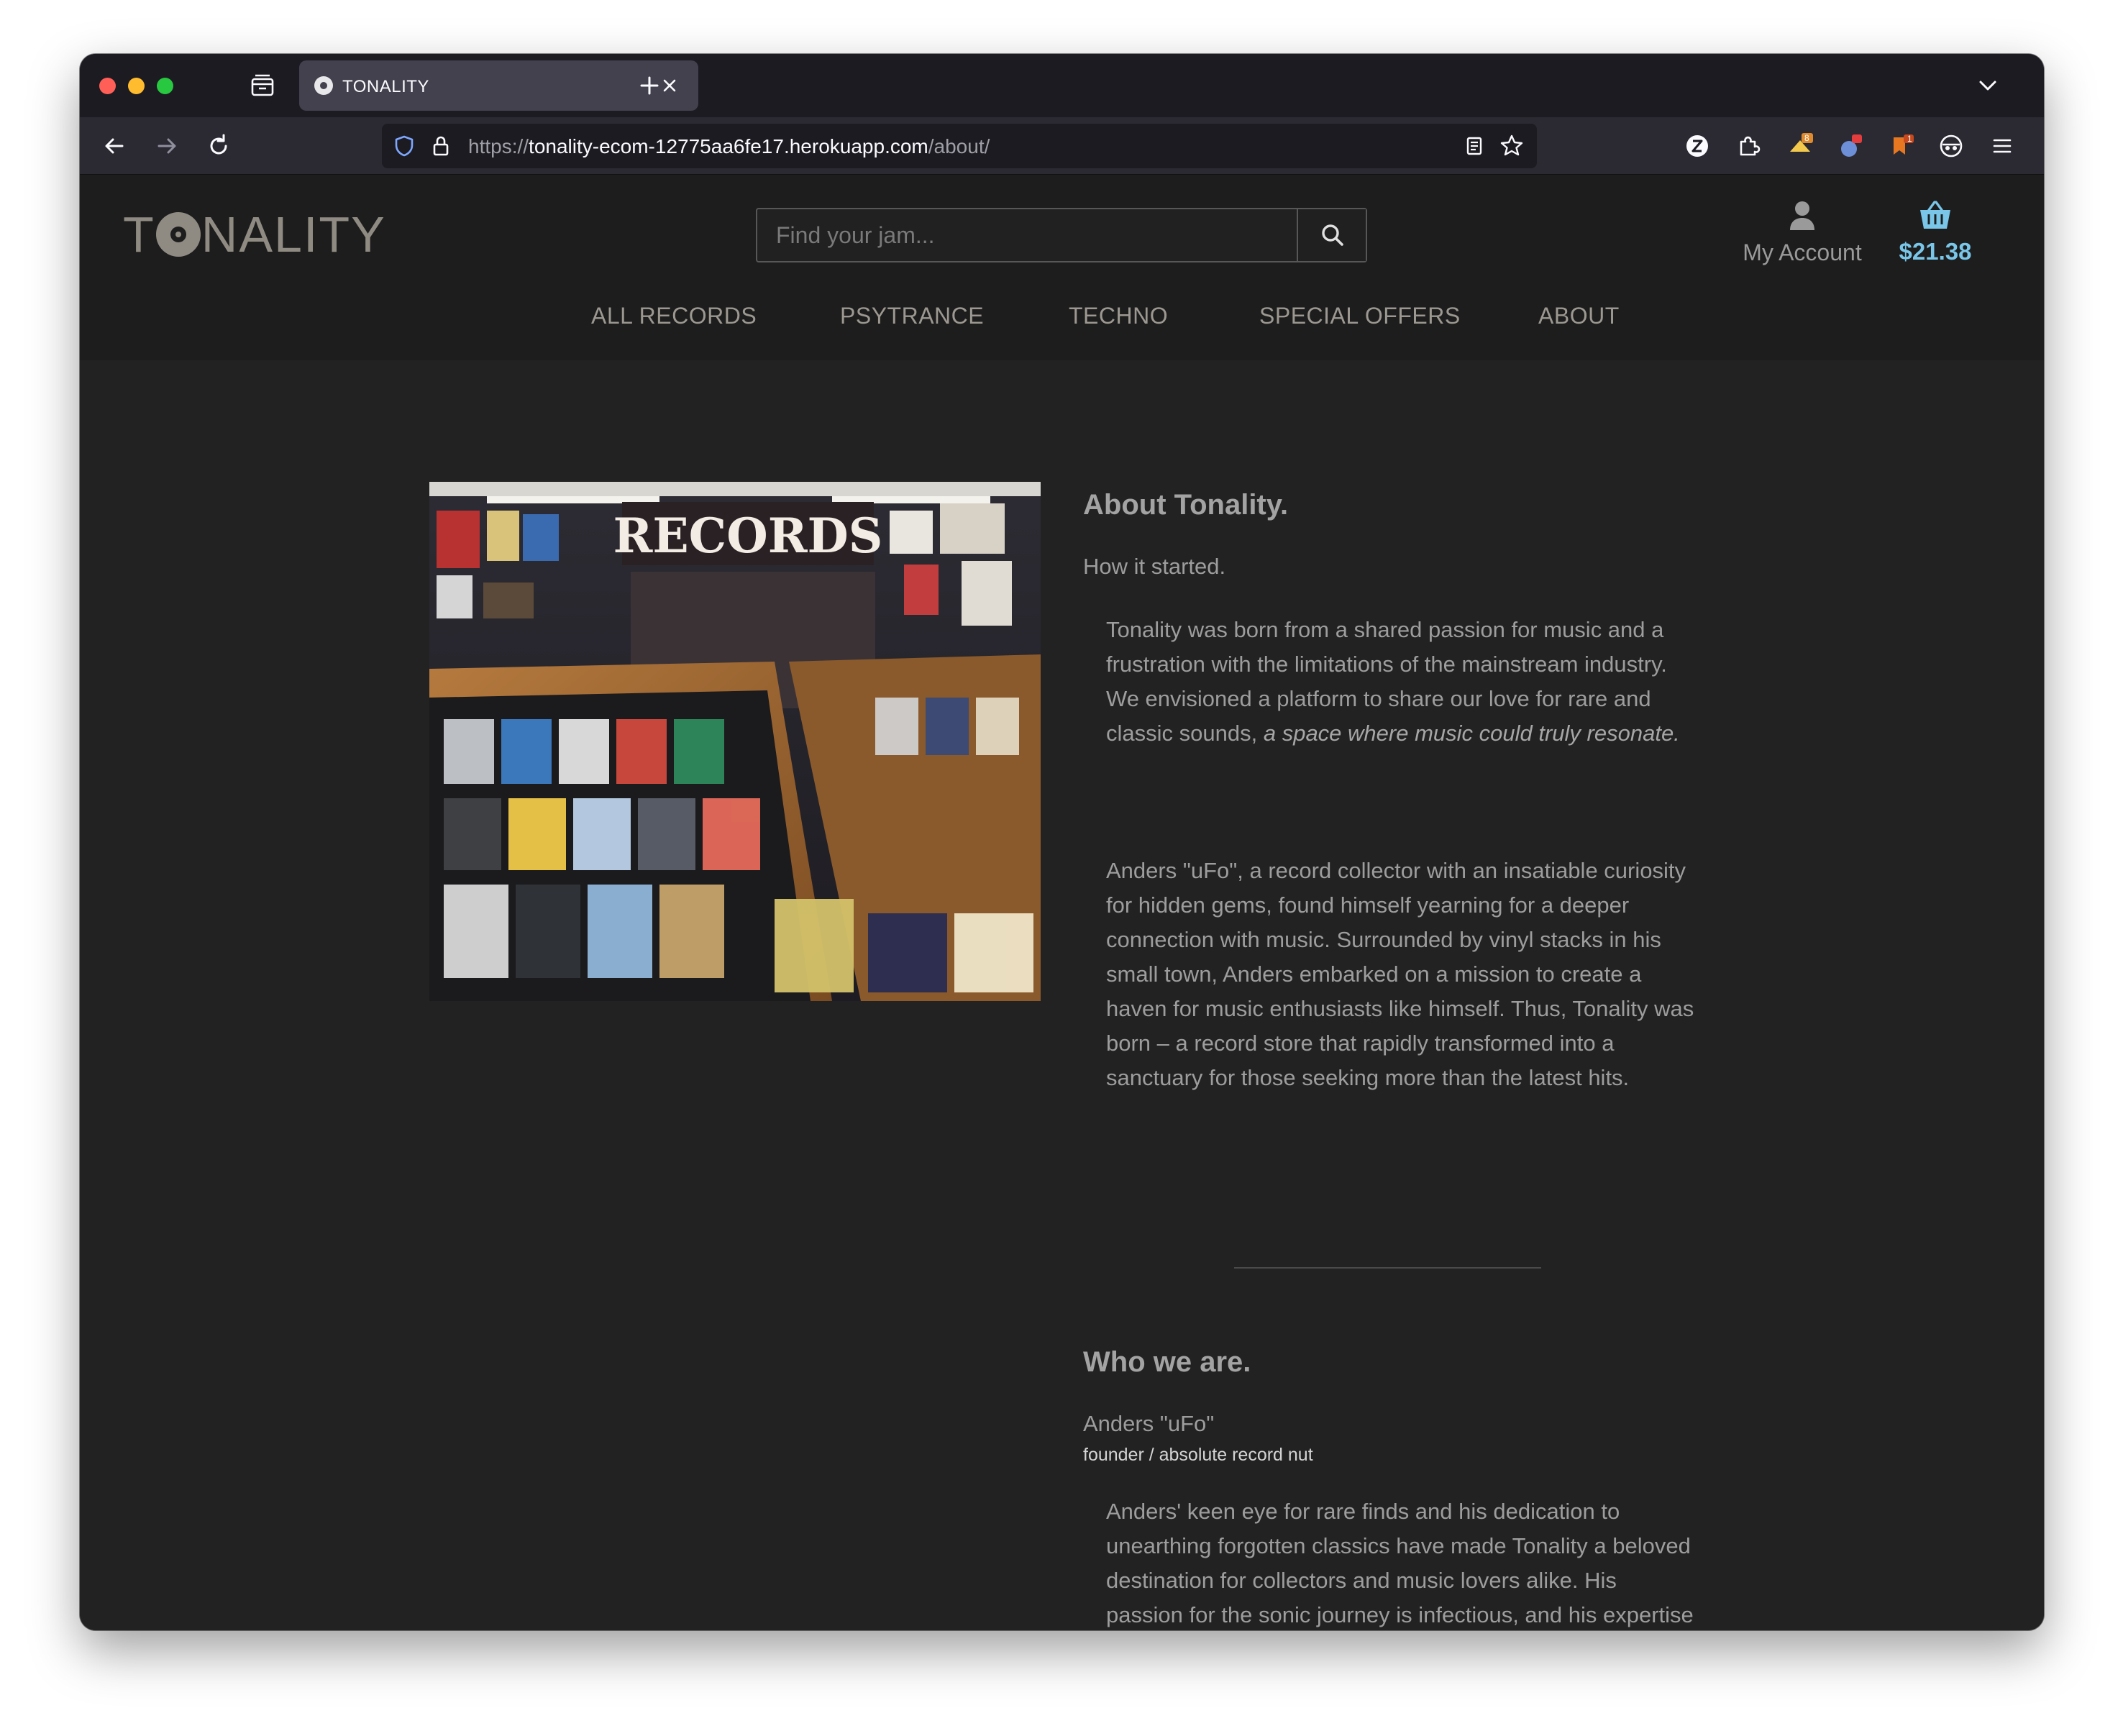 This screenshot has height=1736, width=2123. What do you see at coordinates (1154, 566) in the screenshot?
I see `how-it-started-subheading: How it started.` at bounding box center [1154, 566].